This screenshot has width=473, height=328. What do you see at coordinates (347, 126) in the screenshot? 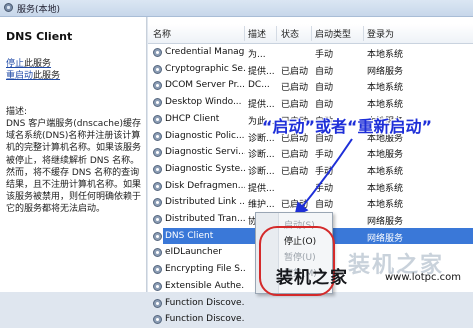
I see `annotation-callout: “启动”或者“重新启动”` at bounding box center [347, 126].